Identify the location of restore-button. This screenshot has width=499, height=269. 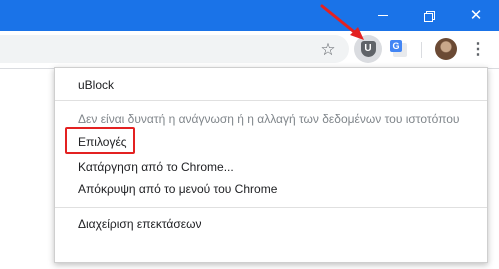
(429, 15).